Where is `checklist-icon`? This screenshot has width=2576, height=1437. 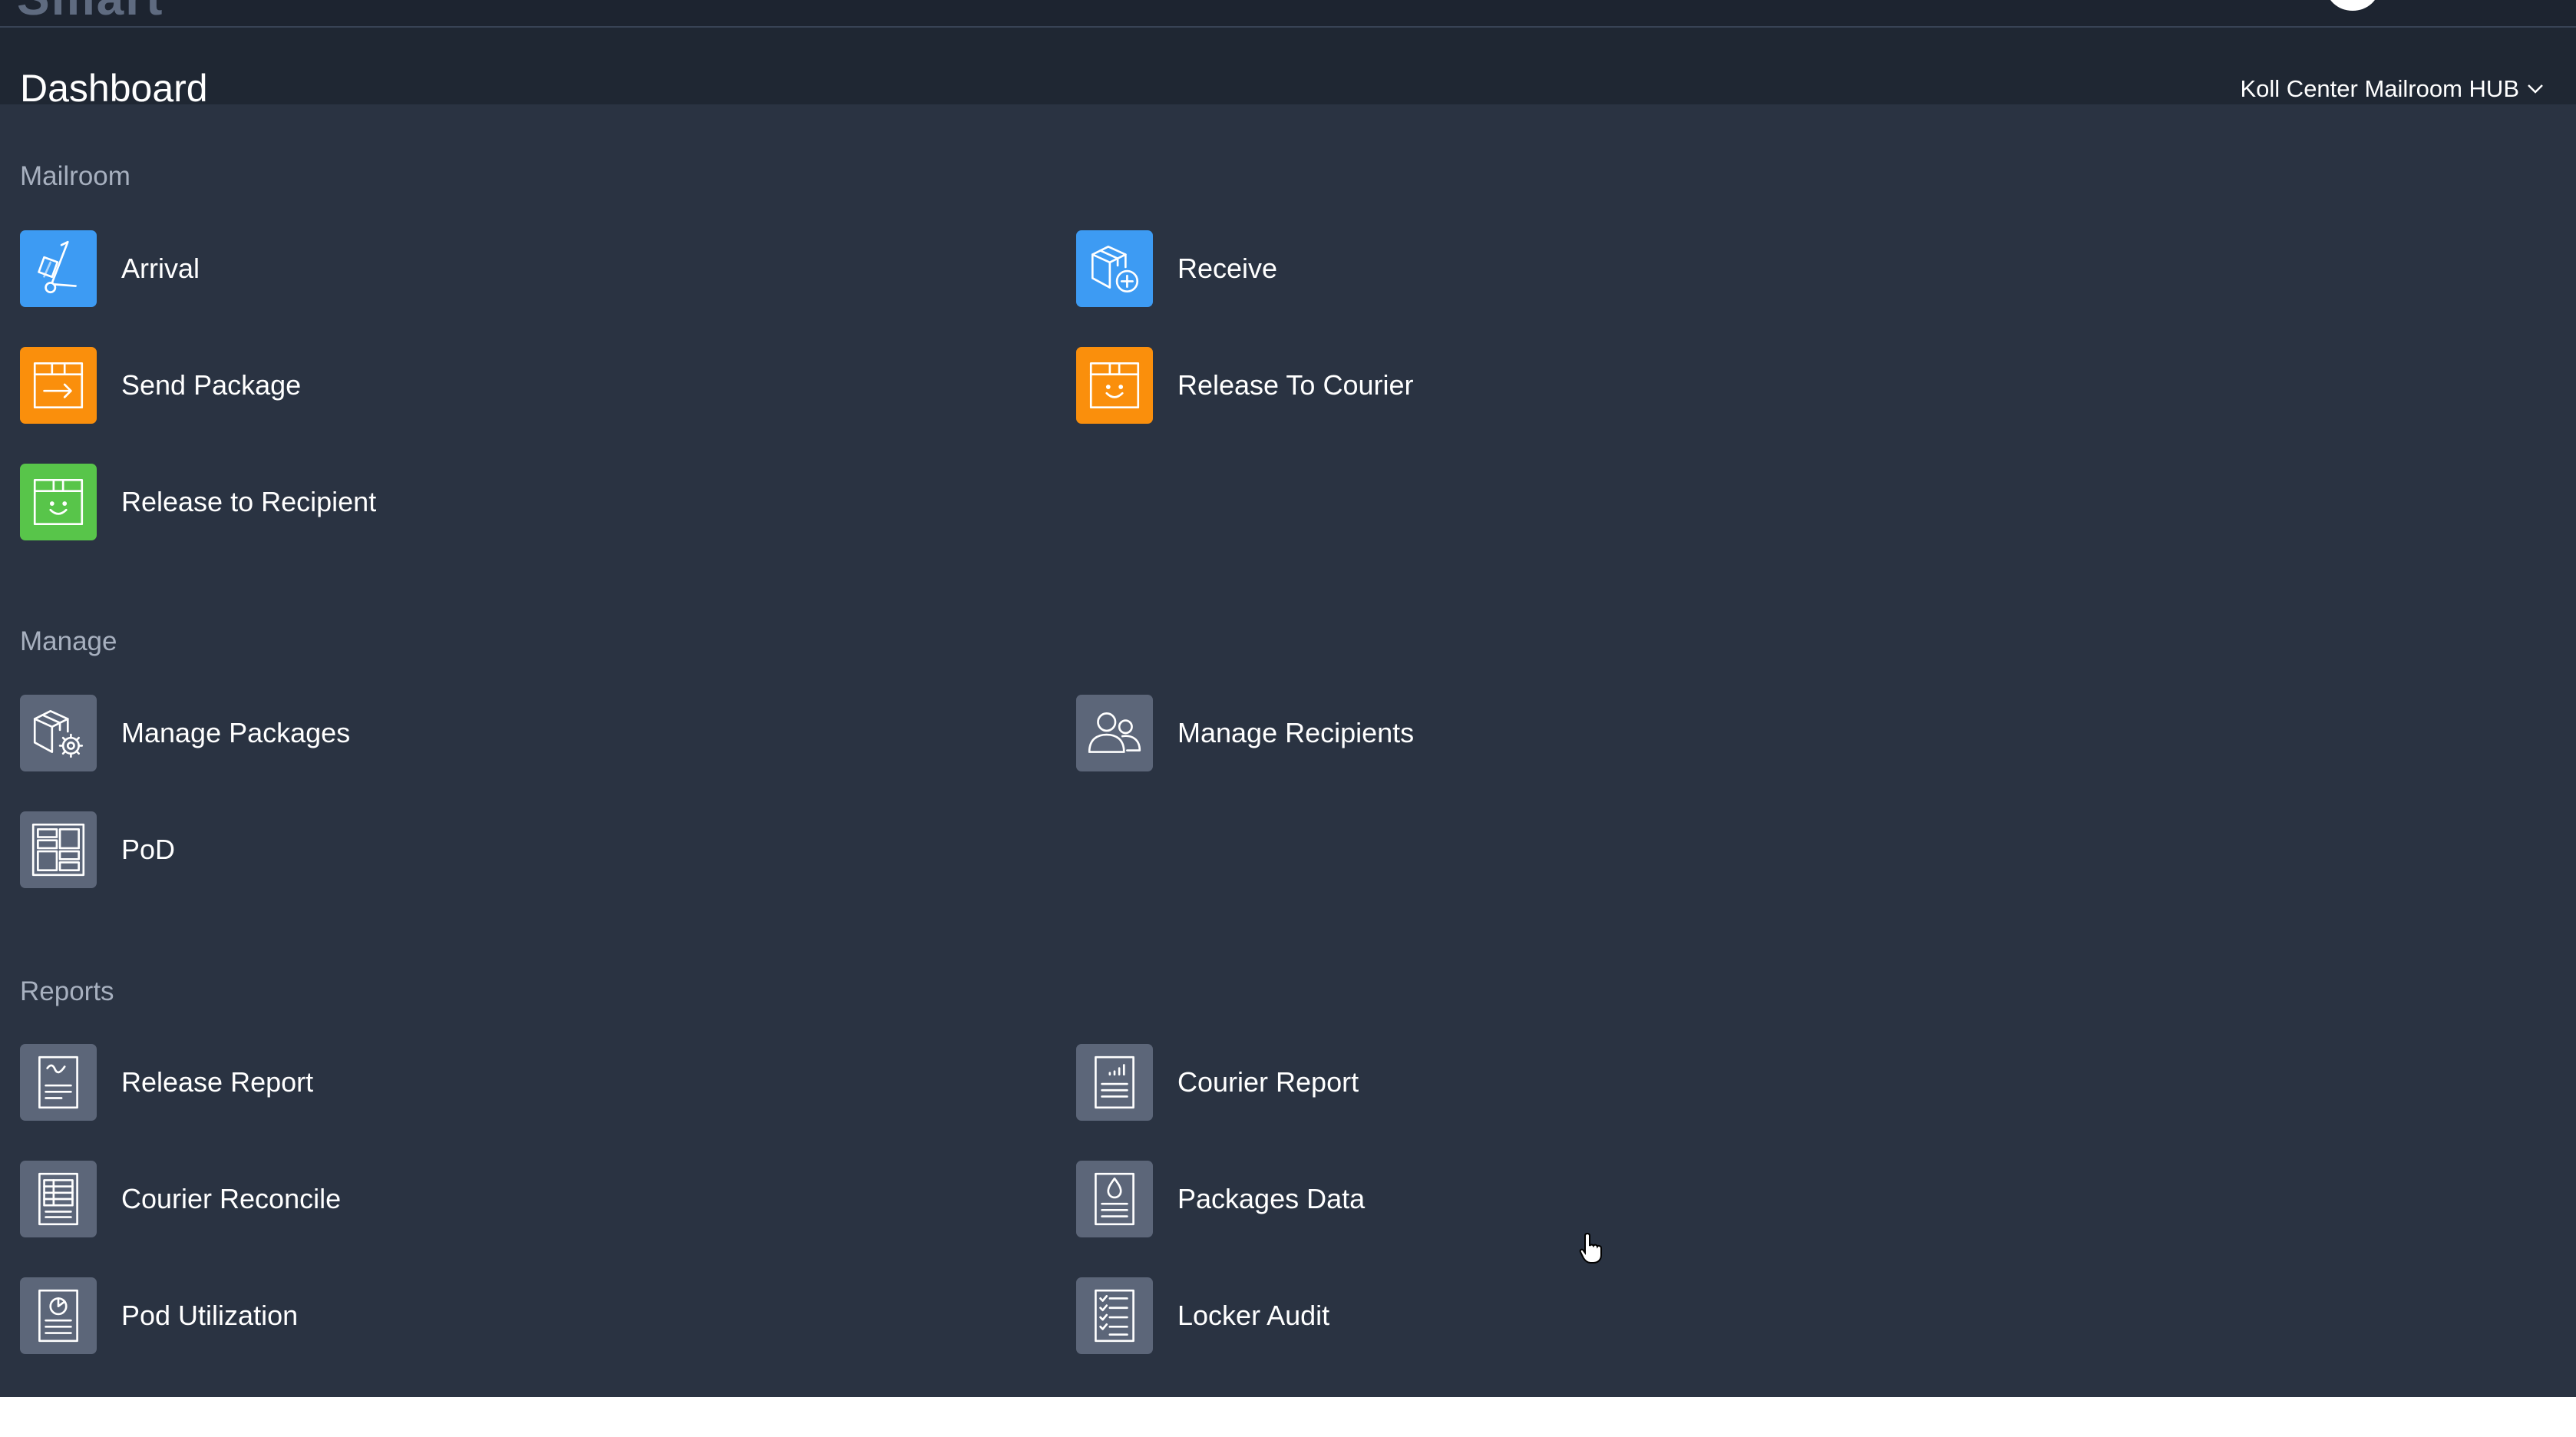
checklist-icon is located at coordinates (1114, 1315).